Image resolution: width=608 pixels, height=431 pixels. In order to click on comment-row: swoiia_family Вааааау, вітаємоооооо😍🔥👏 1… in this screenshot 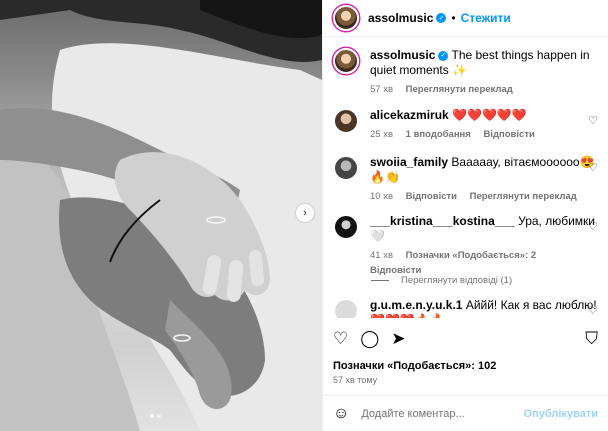, I will do `click(465, 179)`.